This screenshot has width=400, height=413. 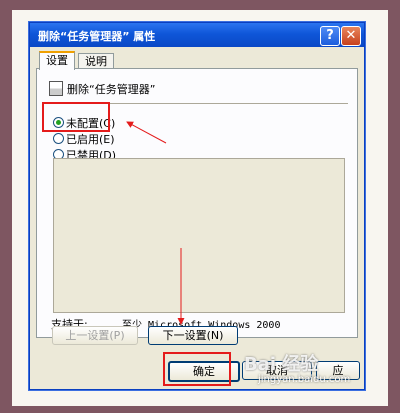 I want to click on arrow-to-radio, so click(x=146, y=132).